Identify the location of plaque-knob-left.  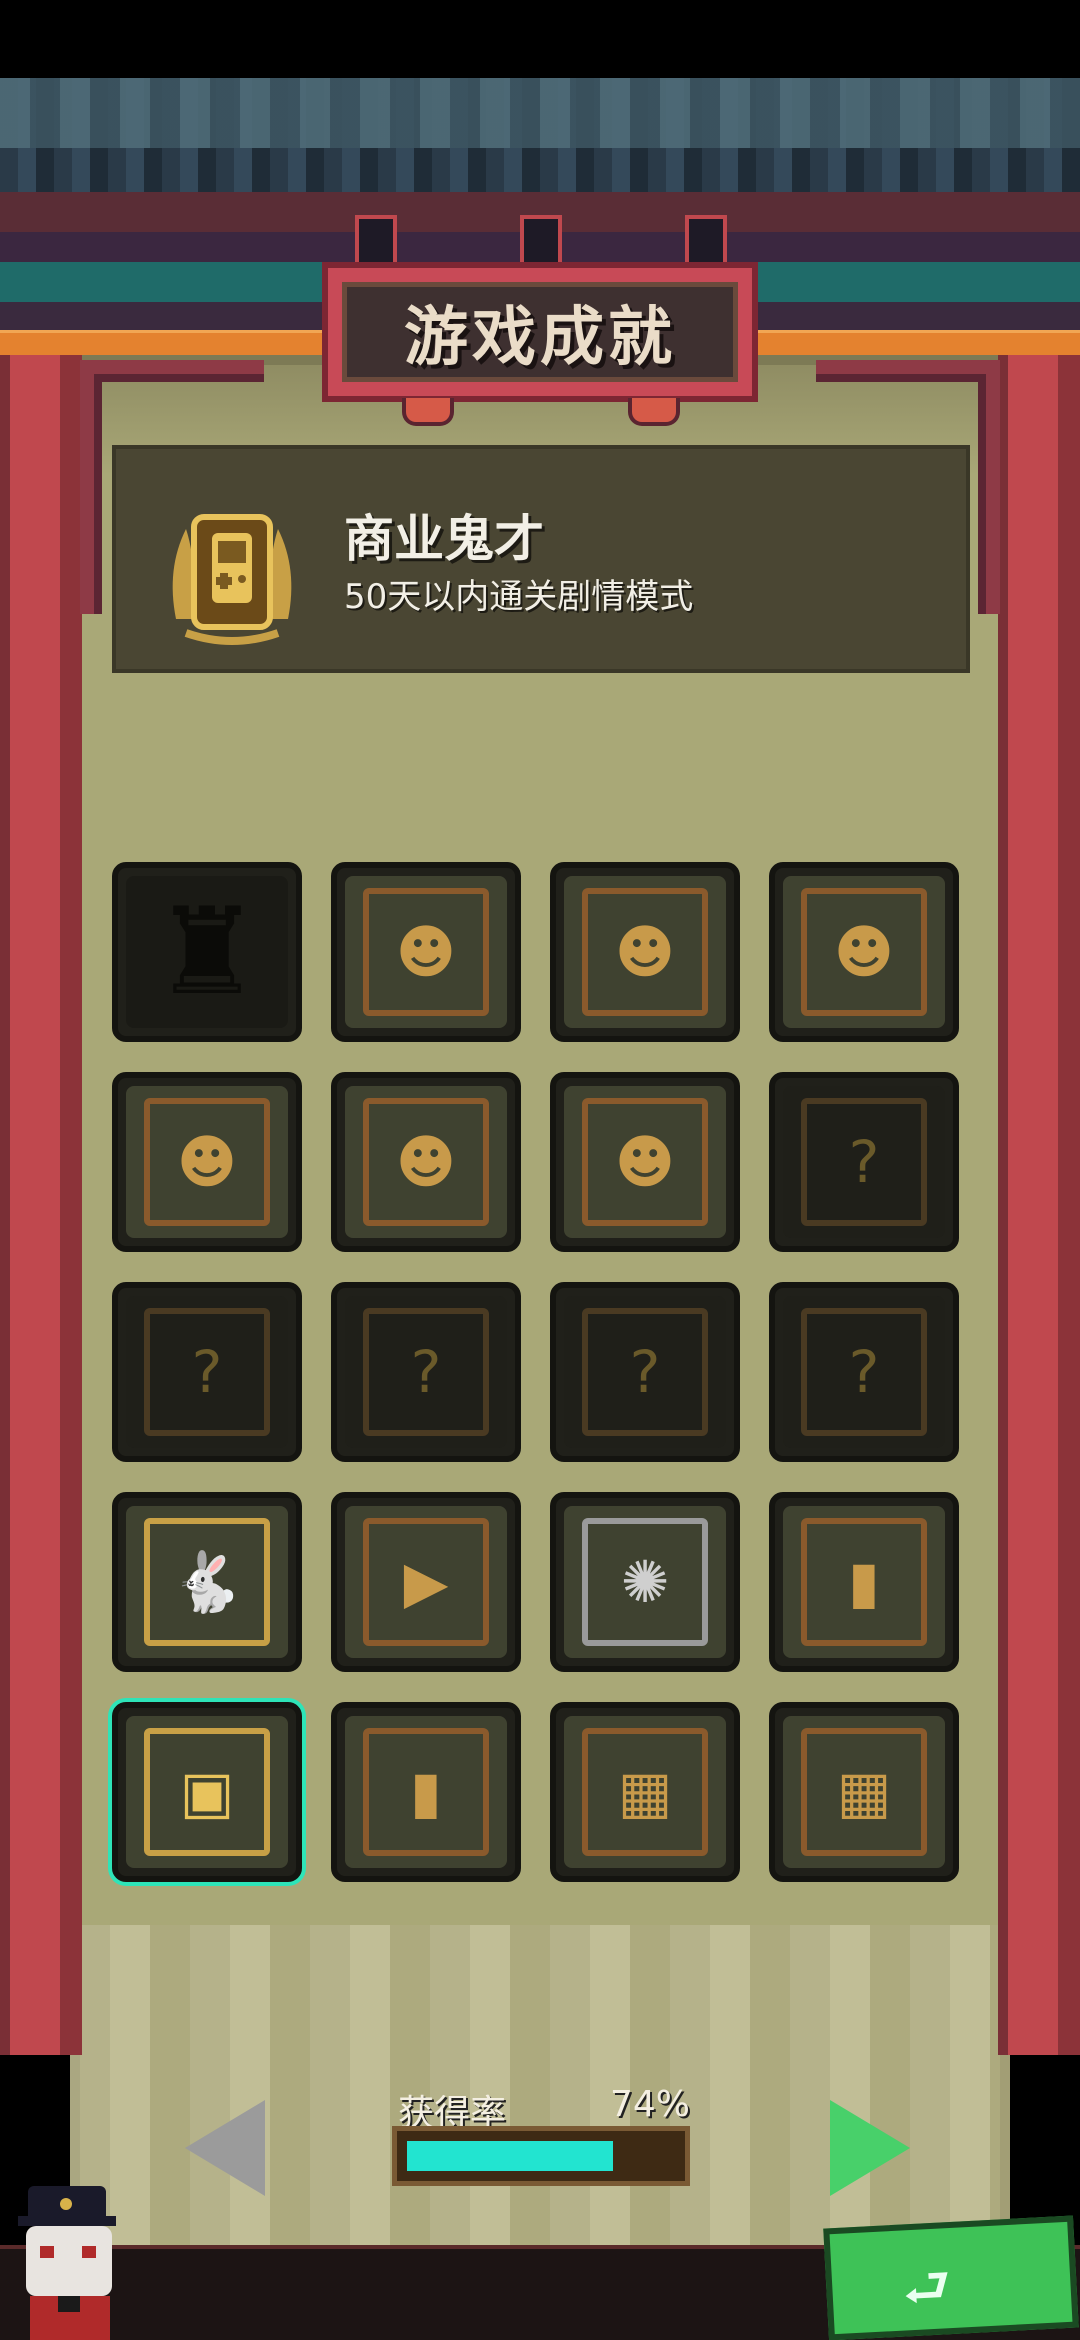
(428, 412).